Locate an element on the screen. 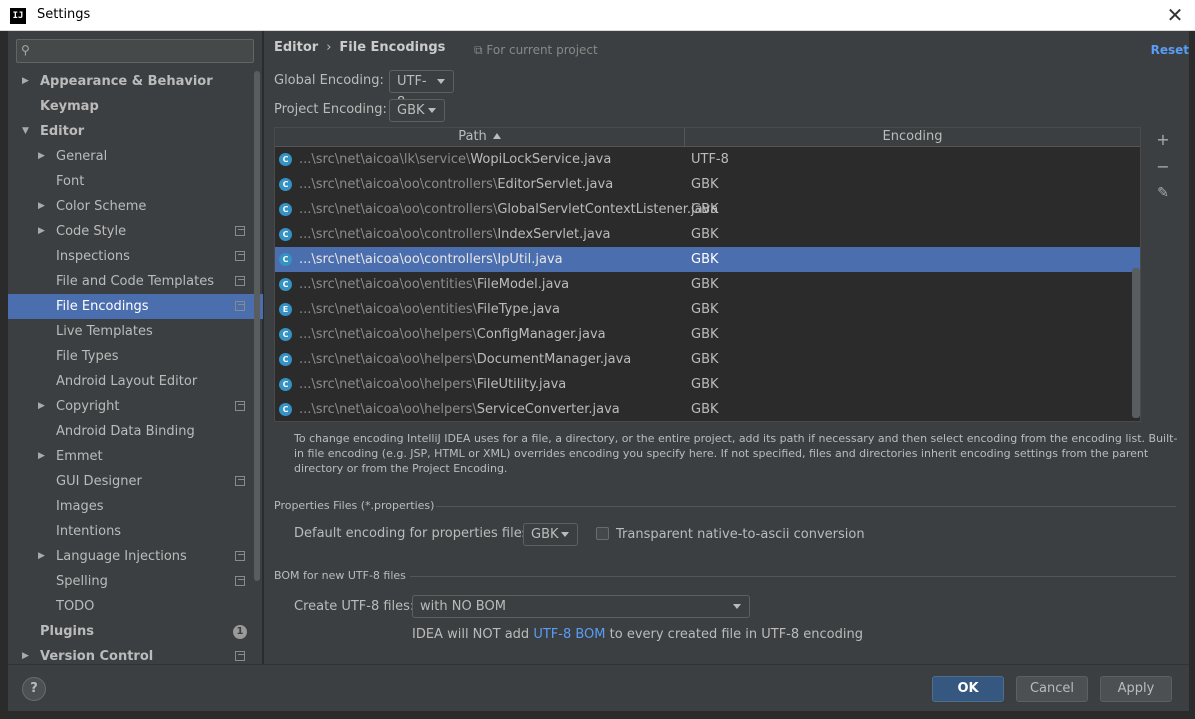  reset-link: Reset is located at coordinates (1170, 50).